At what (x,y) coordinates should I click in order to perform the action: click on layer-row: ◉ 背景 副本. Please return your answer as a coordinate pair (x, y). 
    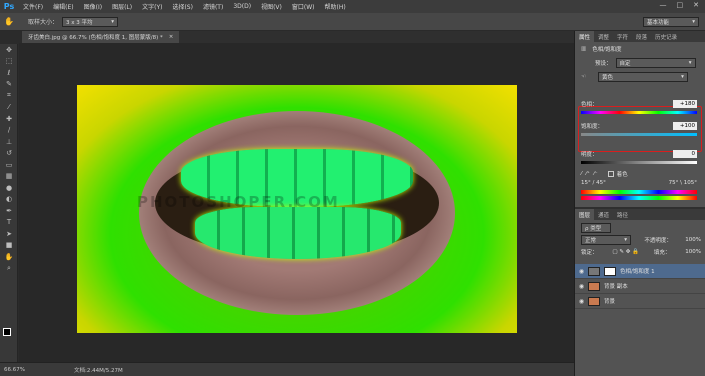
    Looking at the image, I should click on (640, 286).